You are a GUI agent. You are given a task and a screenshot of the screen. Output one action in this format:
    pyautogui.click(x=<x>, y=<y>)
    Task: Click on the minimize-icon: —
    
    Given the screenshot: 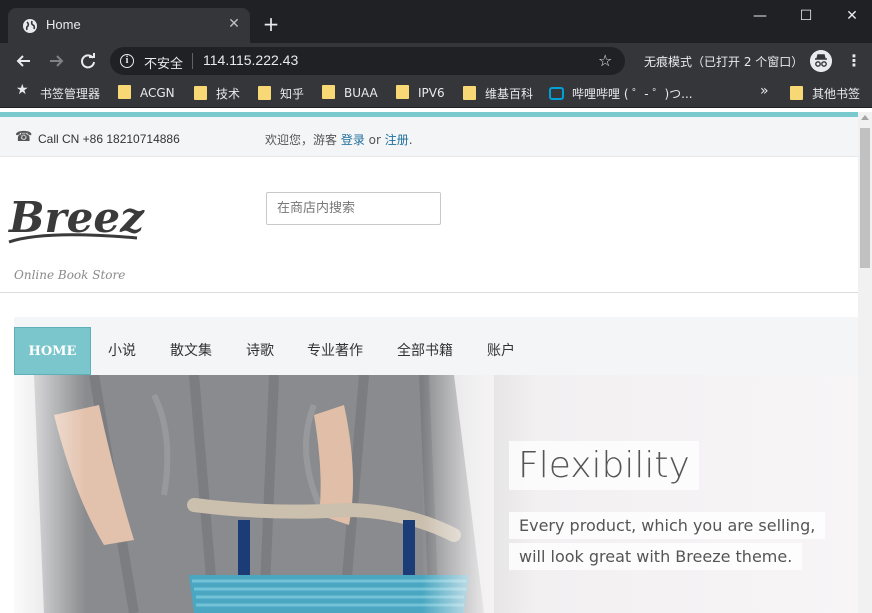 What is the action you would take?
    pyautogui.click(x=760, y=16)
    